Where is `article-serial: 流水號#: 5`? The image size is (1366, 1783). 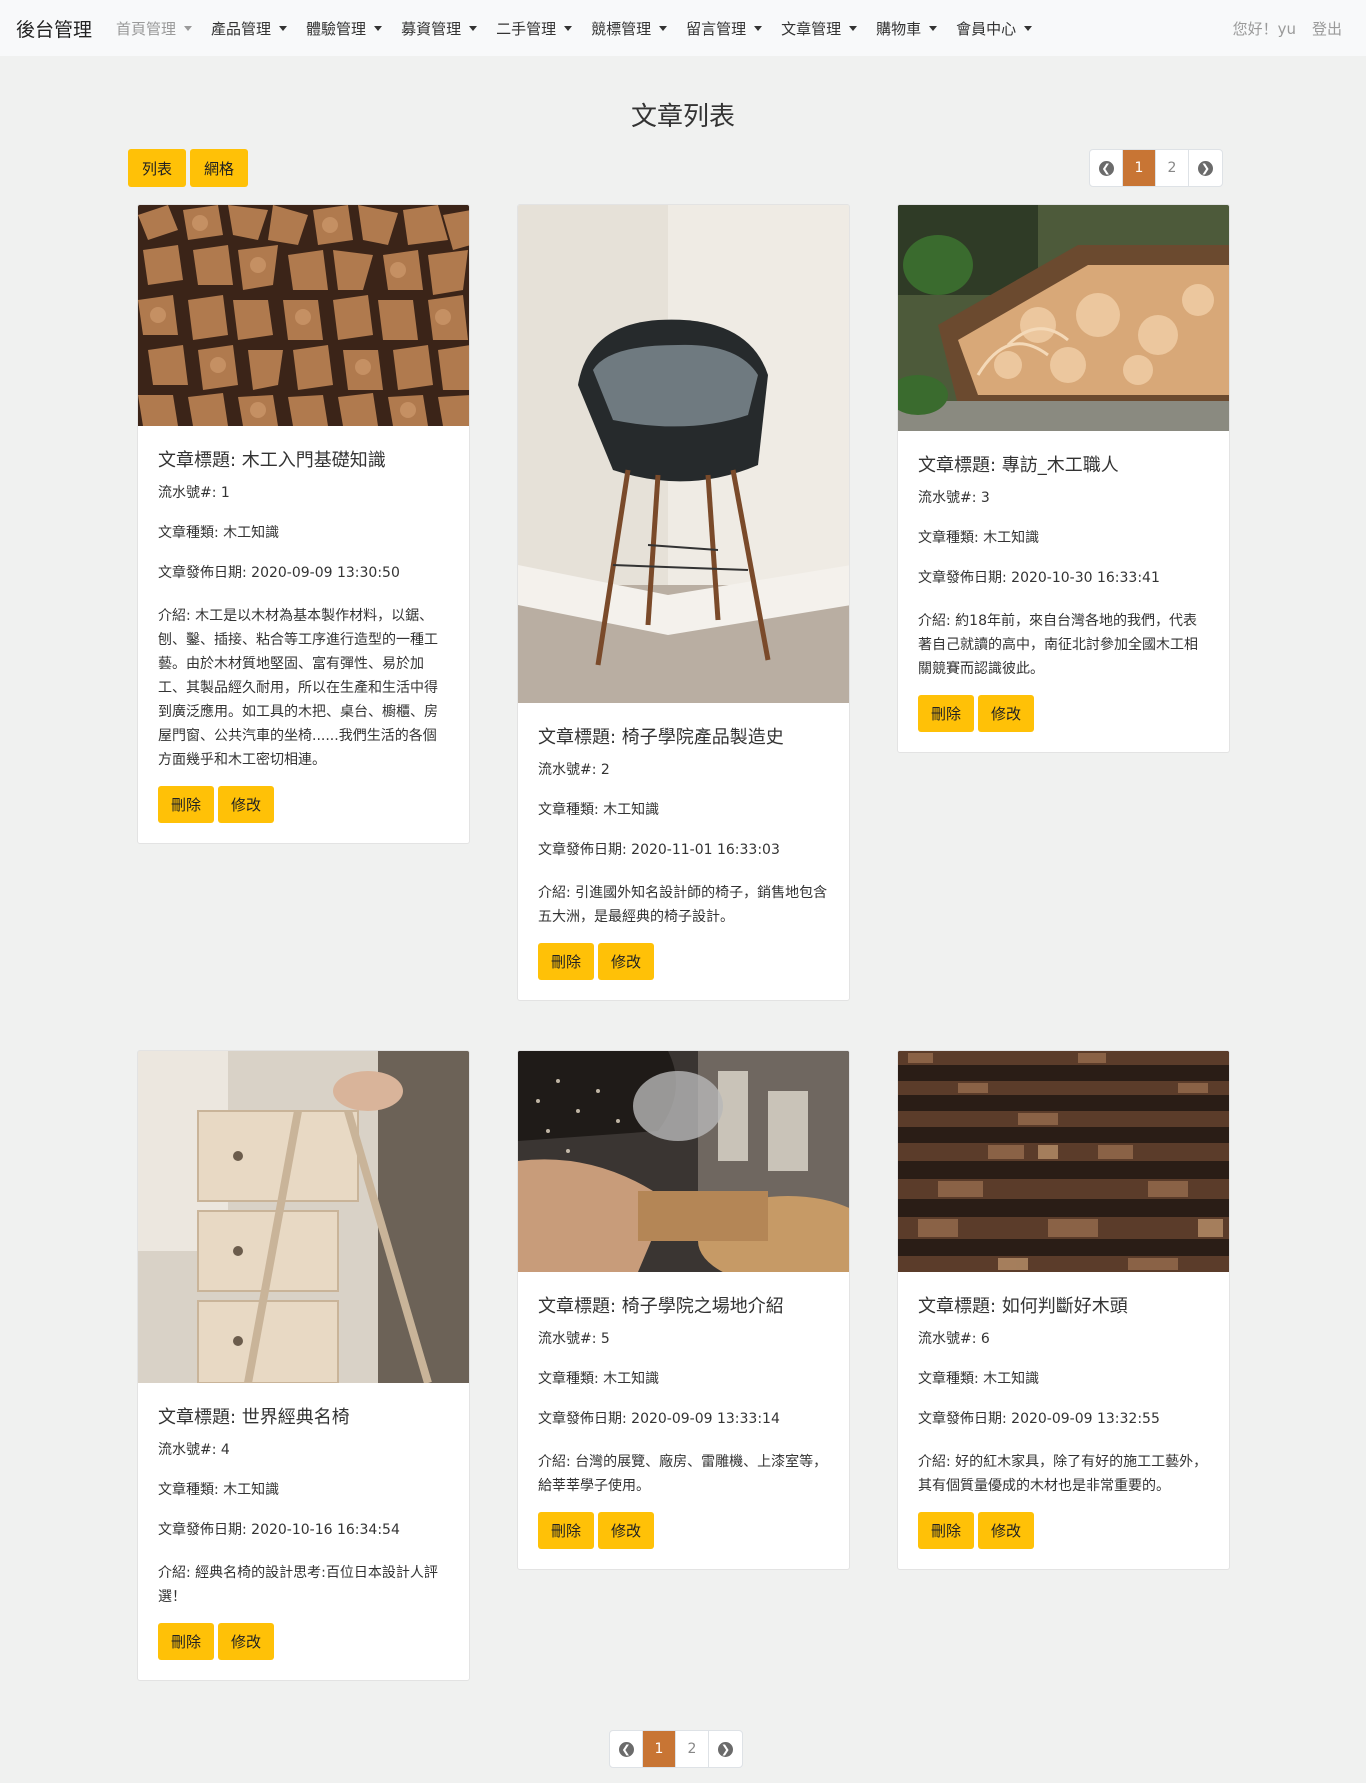
article-serial: 流水號#: 5 is located at coordinates (574, 1339).